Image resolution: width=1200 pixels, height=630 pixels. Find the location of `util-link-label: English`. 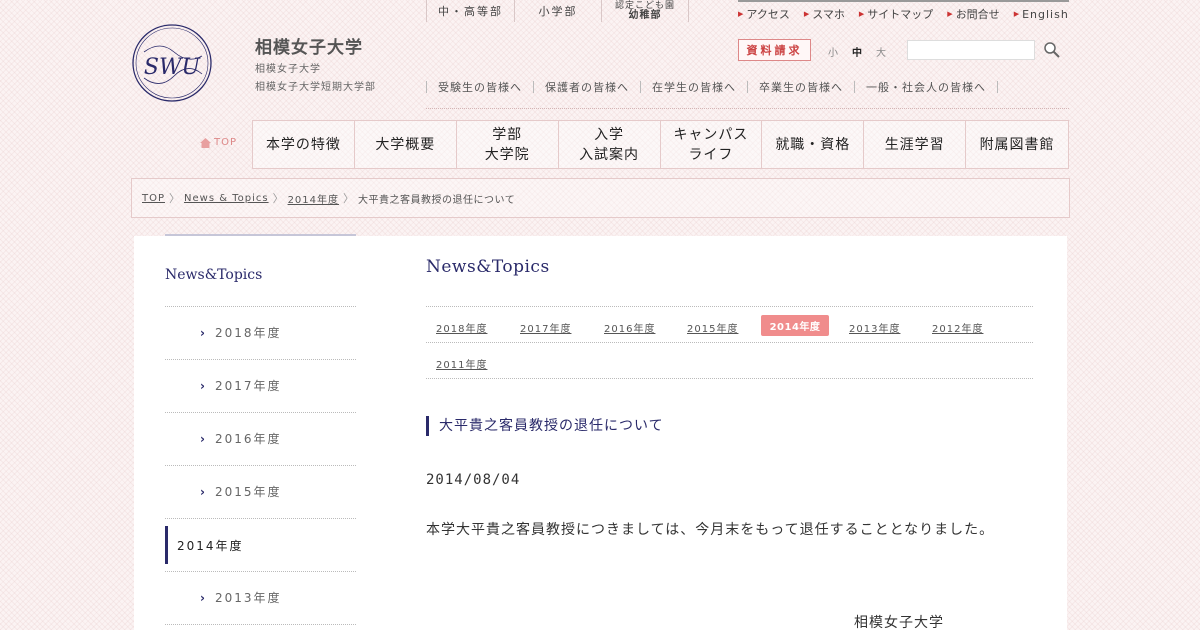

util-link-label: English is located at coordinates (1045, 14).